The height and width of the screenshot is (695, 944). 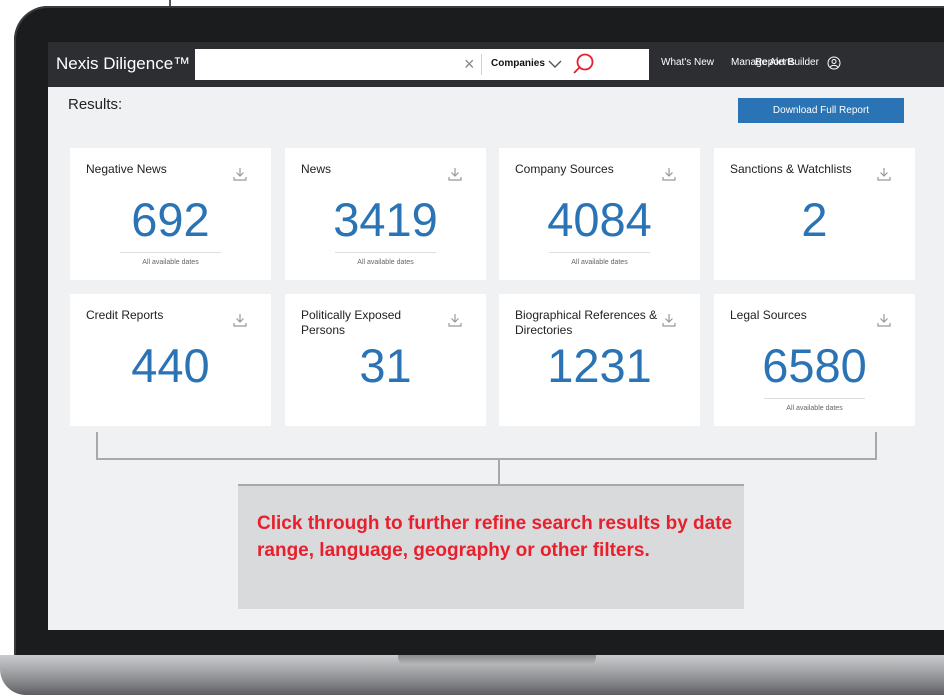 What do you see at coordinates (385, 366) in the screenshot?
I see `card-count: 31` at bounding box center [385, 366].